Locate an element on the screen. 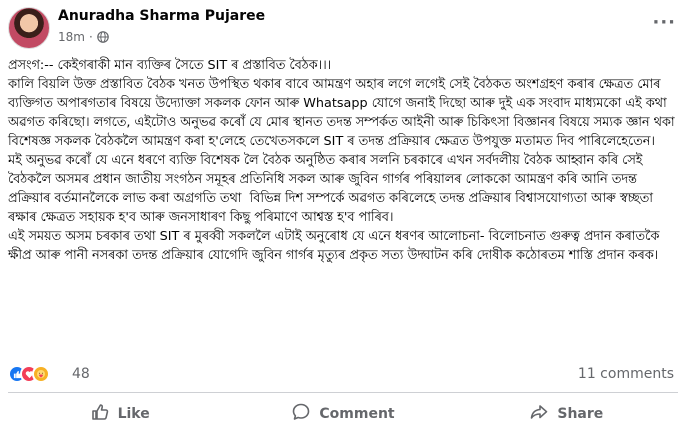  avatar is located at coordinates (29, 28).